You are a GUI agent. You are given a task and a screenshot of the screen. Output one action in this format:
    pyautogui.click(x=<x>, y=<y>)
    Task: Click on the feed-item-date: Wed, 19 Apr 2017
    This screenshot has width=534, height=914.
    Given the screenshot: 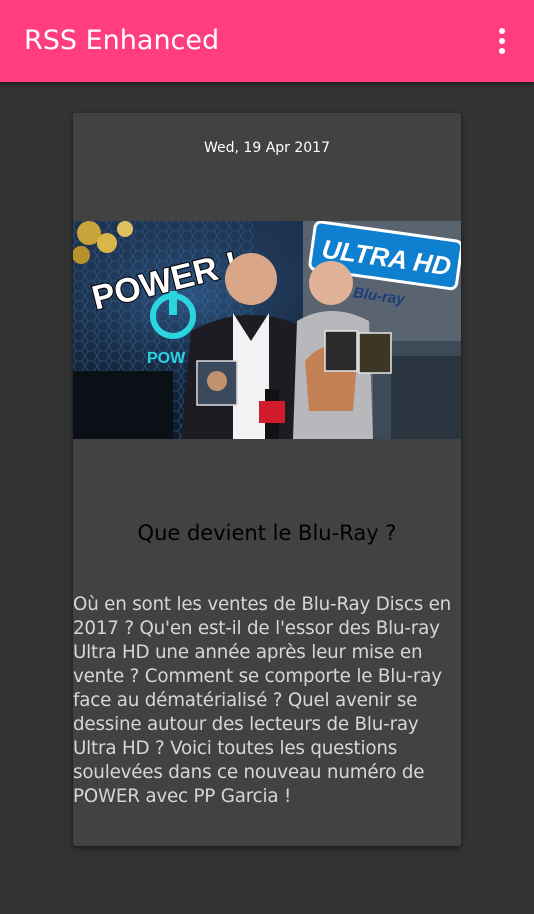 What is the action you would take?
    pyautogui.click(x=267, y=148)
    